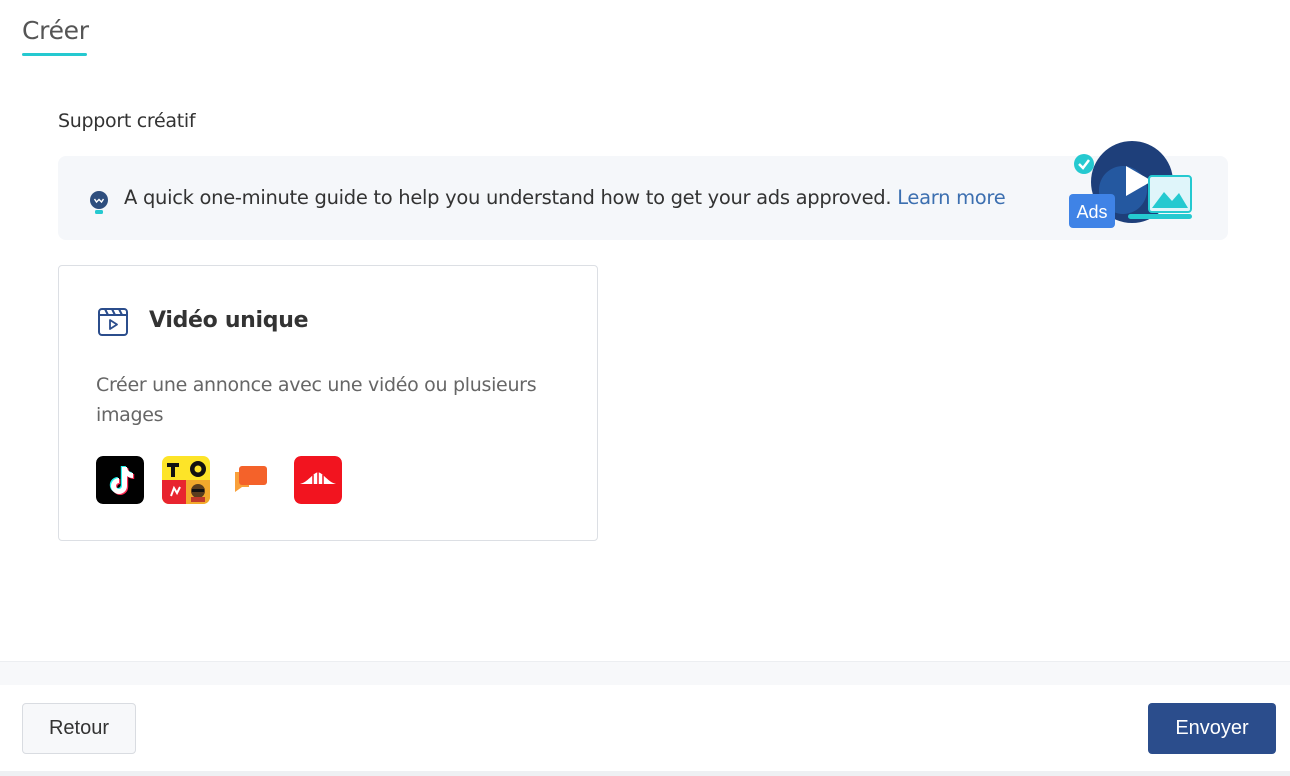 This screenshot has width=1290, height=776. What do you see at coordinates (645, 773) in the screenshot?
I see `footer-bottom-edge` at bounding box center [645, 773].